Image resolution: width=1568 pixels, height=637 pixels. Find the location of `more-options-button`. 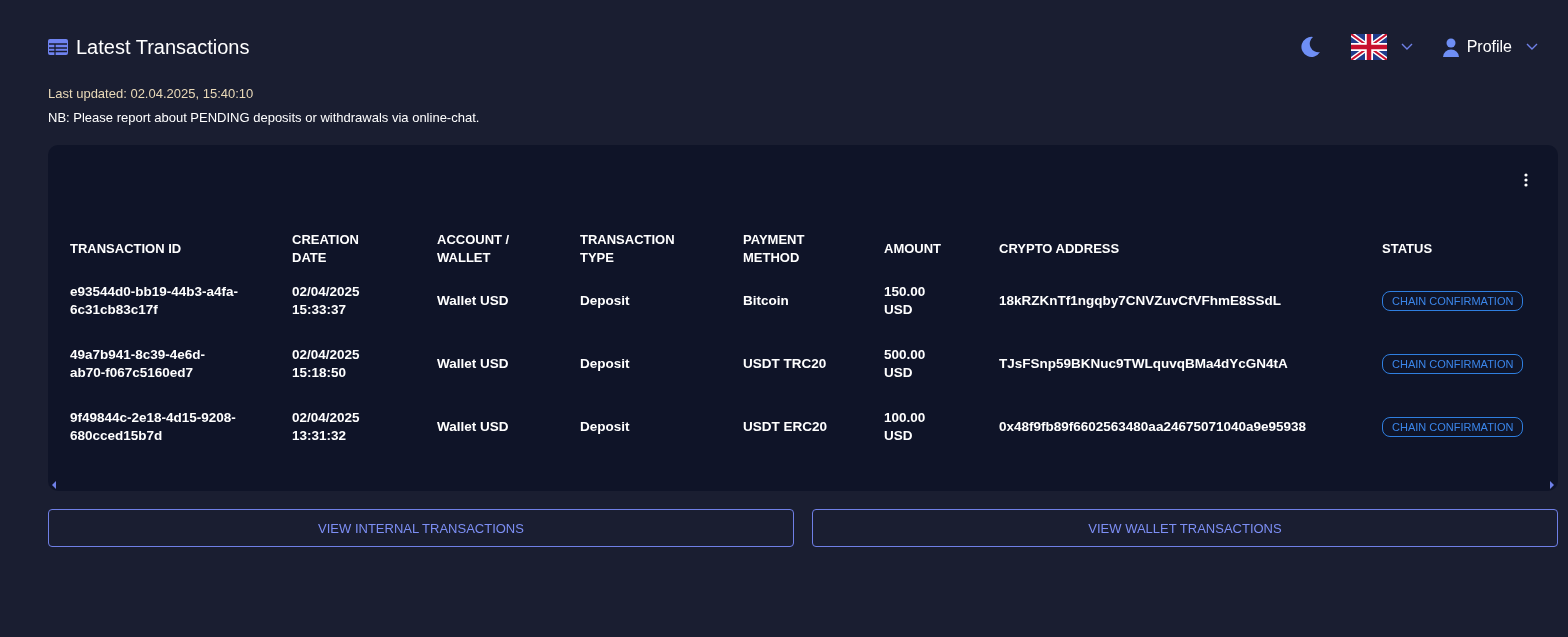

more-options-button is located at coordinates (1526, 180).